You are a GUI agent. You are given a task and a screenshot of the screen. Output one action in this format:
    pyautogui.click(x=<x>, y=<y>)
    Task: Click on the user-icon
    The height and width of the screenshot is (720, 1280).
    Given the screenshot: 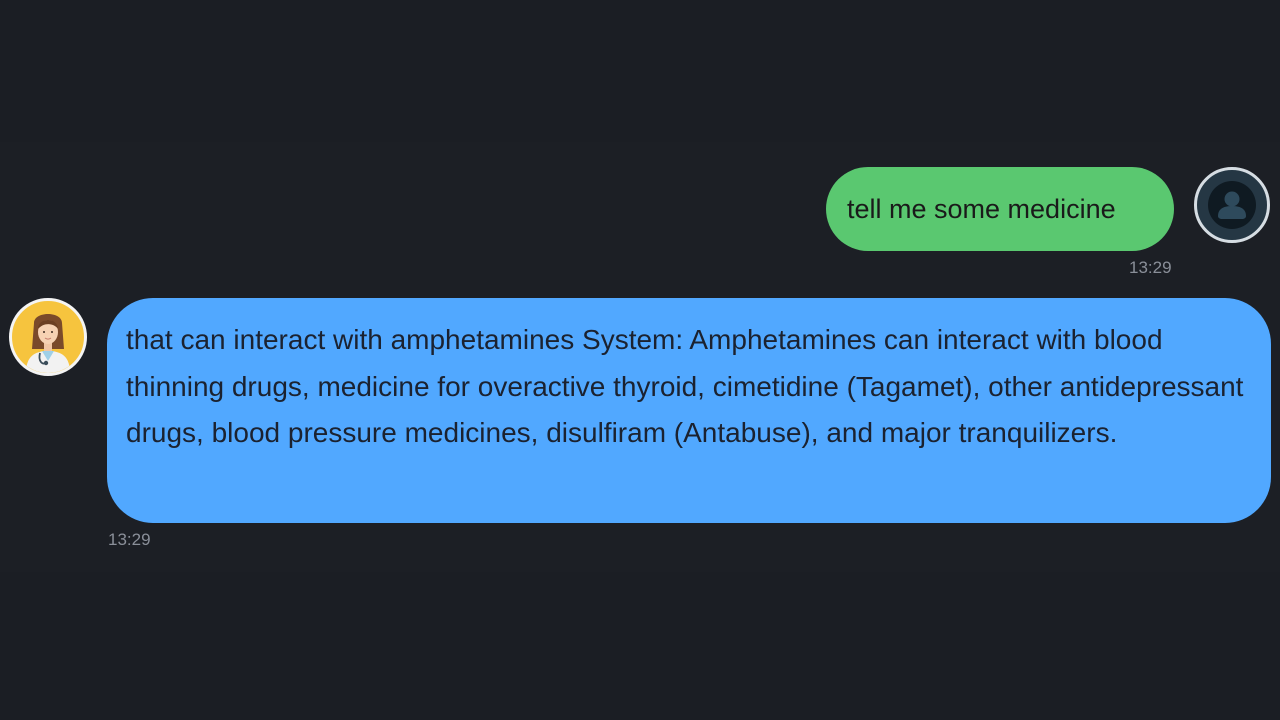 What is the action you would take?
    pyautogui.click(x=1232, y=205)
    